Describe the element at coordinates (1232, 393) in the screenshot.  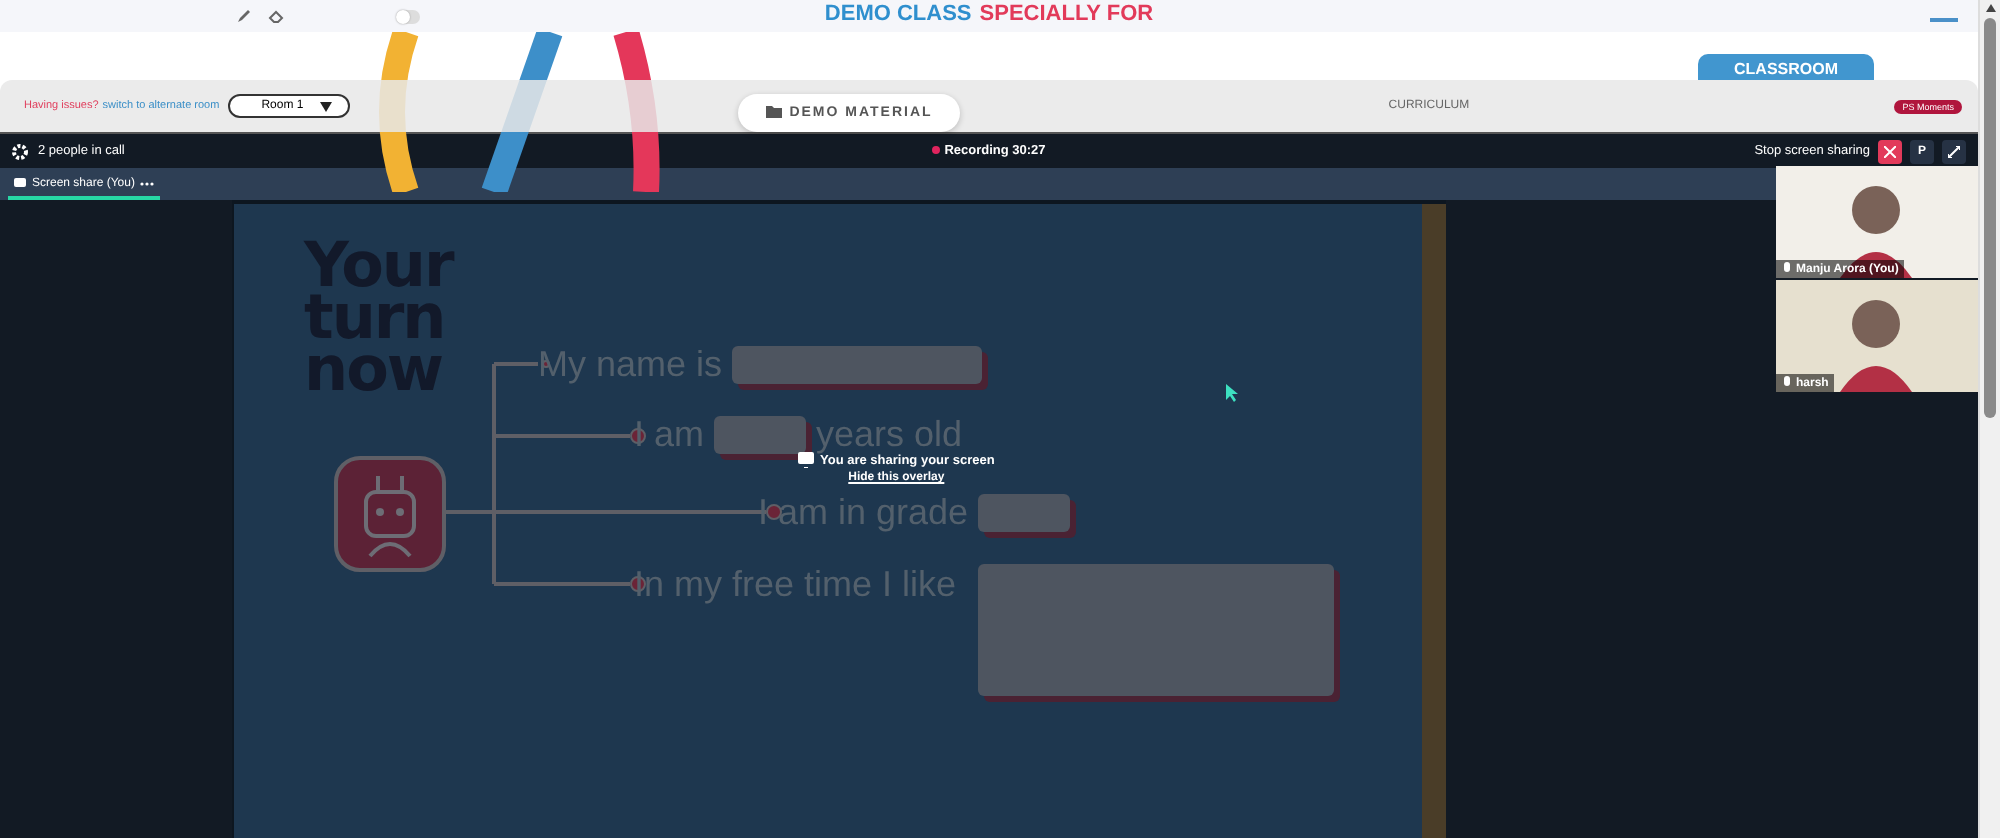
I see `cursor-icon` at that location.